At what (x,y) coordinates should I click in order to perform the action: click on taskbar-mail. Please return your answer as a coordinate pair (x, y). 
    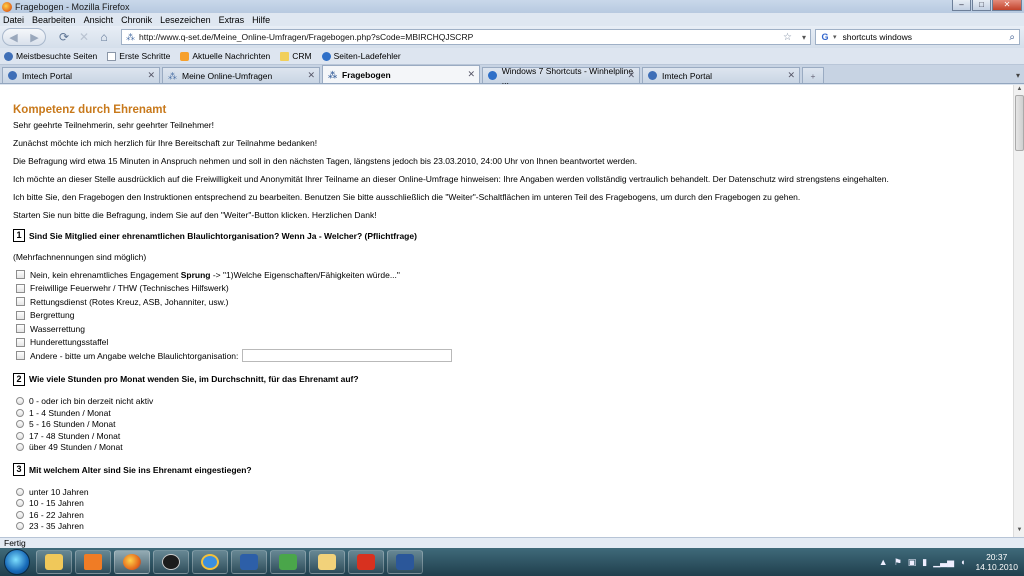
    Looking at the image, I should click on (327, 562).